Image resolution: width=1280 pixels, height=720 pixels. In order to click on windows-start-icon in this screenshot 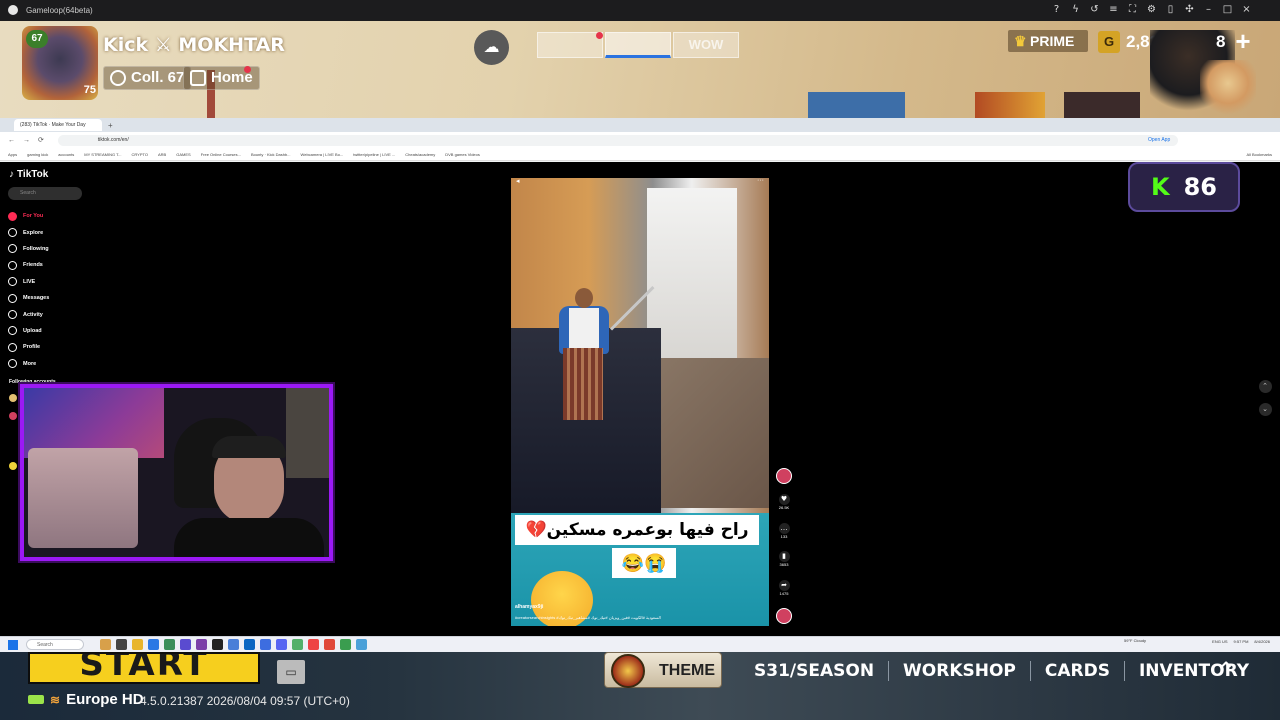, I will do `click(13, 644)`.